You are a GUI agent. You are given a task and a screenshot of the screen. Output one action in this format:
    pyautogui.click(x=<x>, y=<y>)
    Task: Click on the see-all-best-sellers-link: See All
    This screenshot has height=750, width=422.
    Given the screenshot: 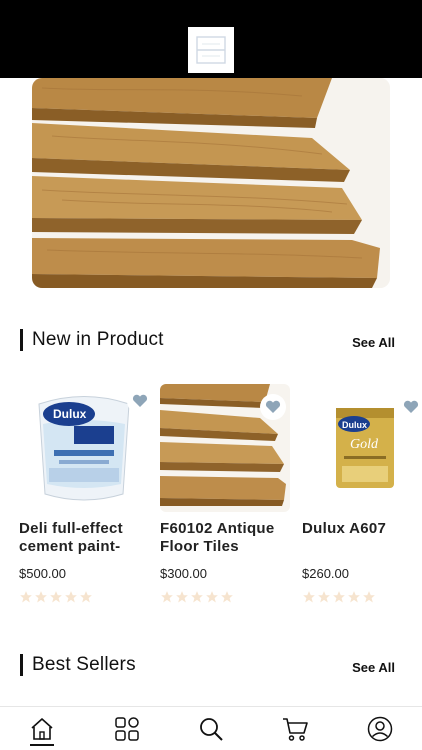 What is the action you would take?
    pyautogui.click(x=373, y=667)
    